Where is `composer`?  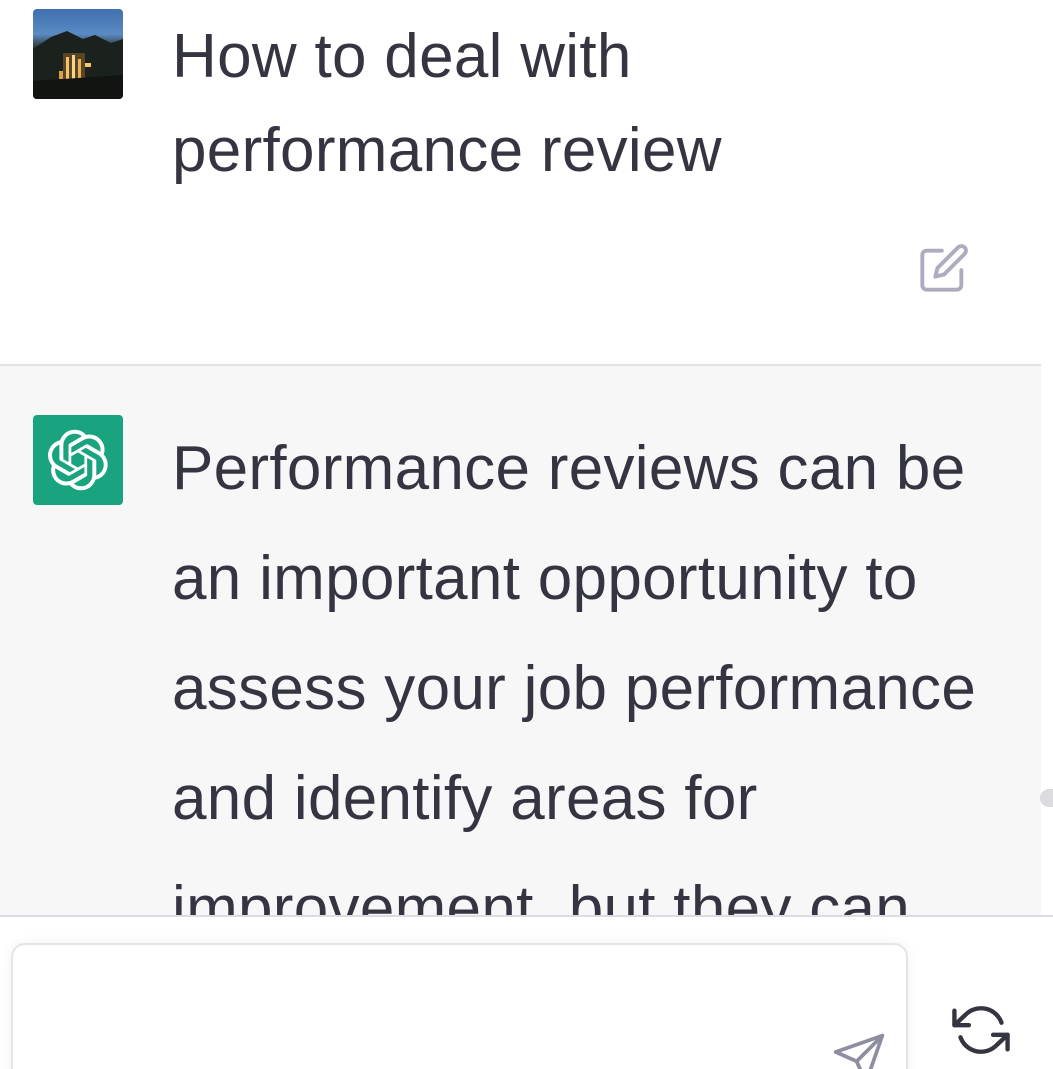 composer is located at coordinates (526, 993).